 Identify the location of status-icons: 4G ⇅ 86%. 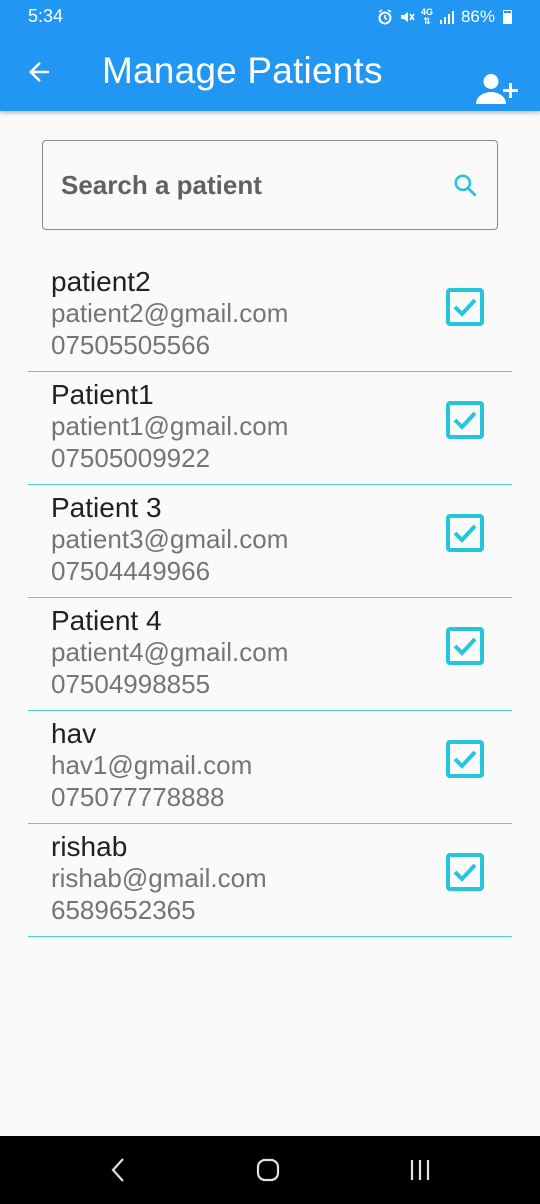
(444, 17).